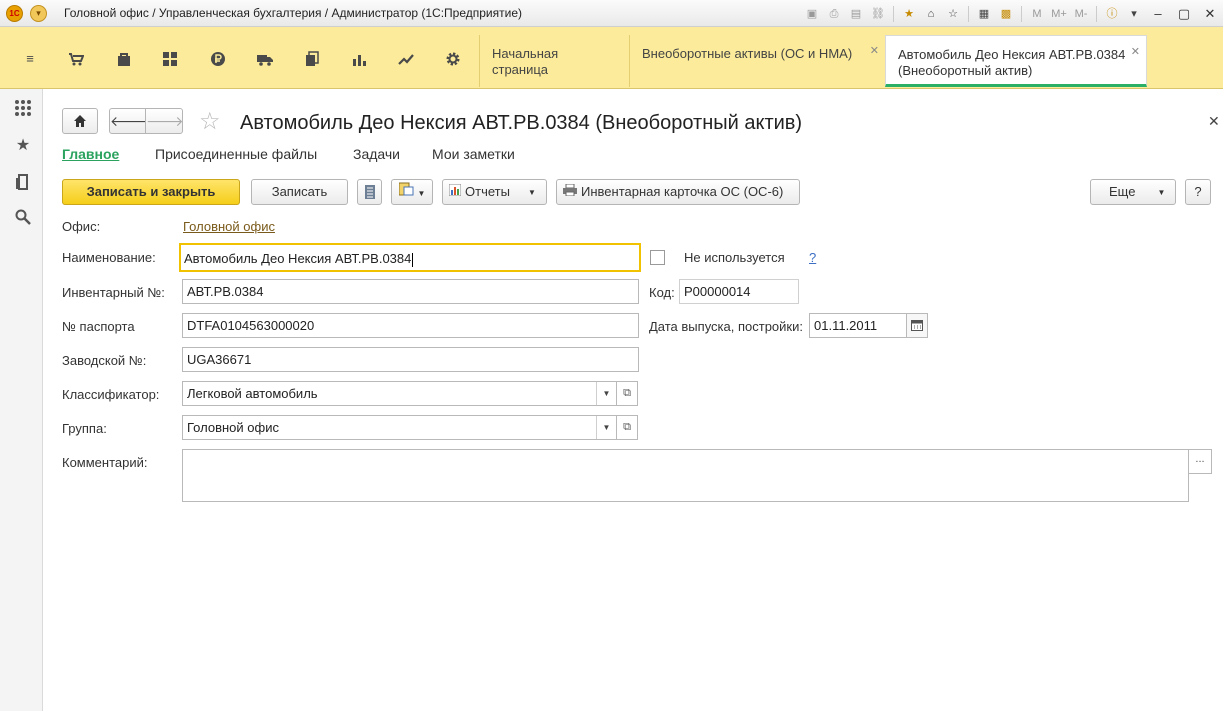  Describe the element at coordinates (858, 325) in the screenshot. I see `release-date-input: 01.11.2011` at that location.